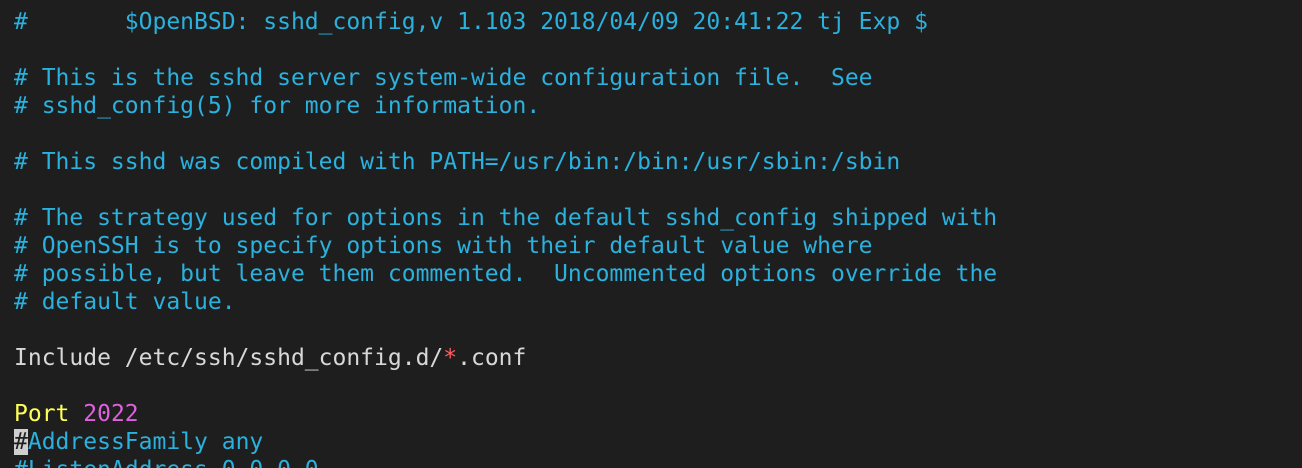 This screenshot has width=1302, height=468. I want to click on port-keyword: Port, so click(42, 414).